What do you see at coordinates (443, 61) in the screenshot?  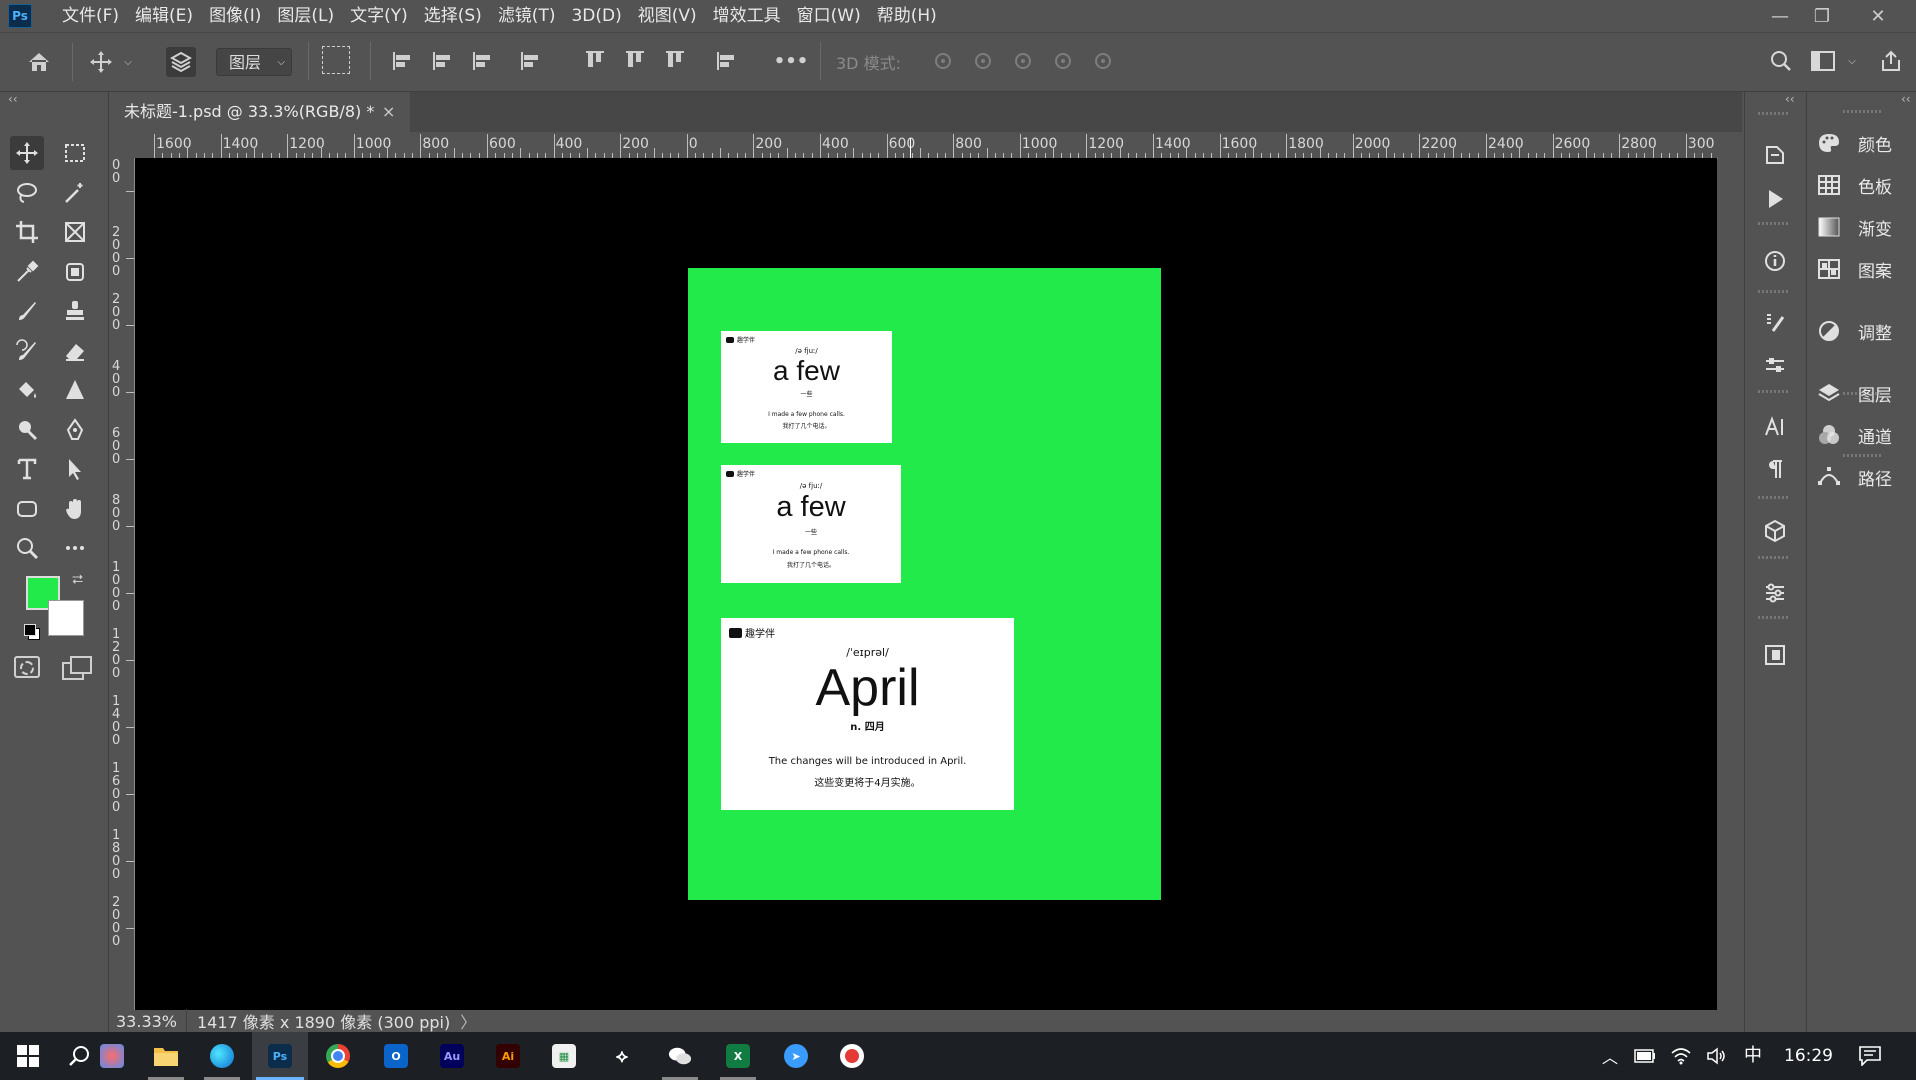 I see `align-hcenter-icon` at bounding box center [443, 61].